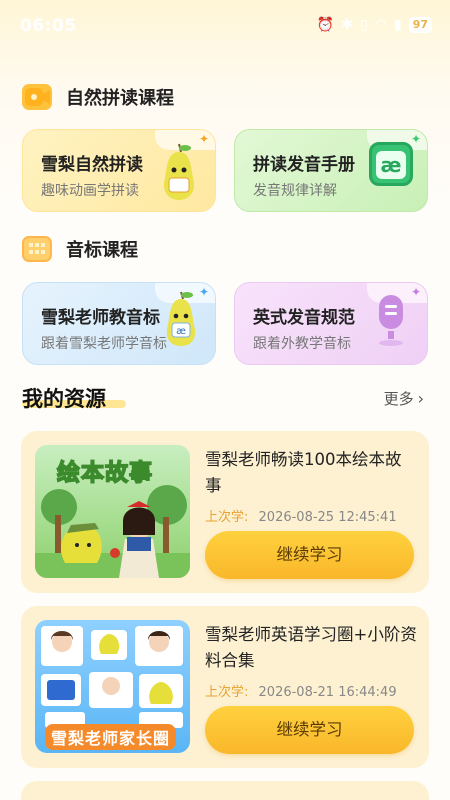 The width and height of the screenshot is (450, 800). Describe the element at coordinates (102, 250) in the screenshot. I see `section-title-phonetic: 音标课程` at that location.